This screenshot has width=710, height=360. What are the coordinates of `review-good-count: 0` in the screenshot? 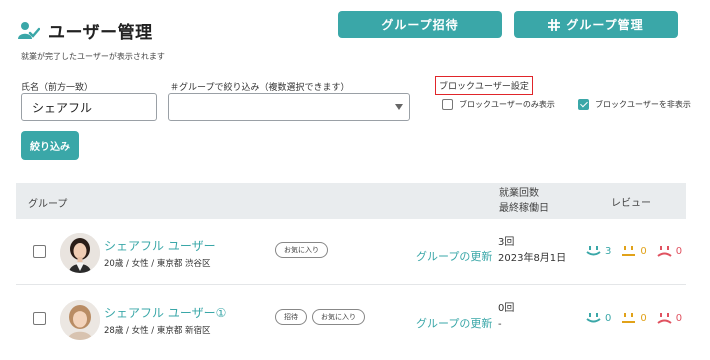 It's located at (608, 318).